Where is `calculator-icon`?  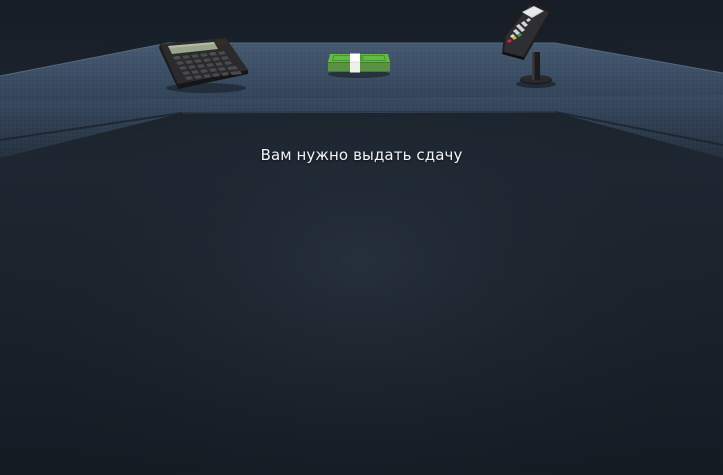
calculator-icon is located at coordinates (203, 65).